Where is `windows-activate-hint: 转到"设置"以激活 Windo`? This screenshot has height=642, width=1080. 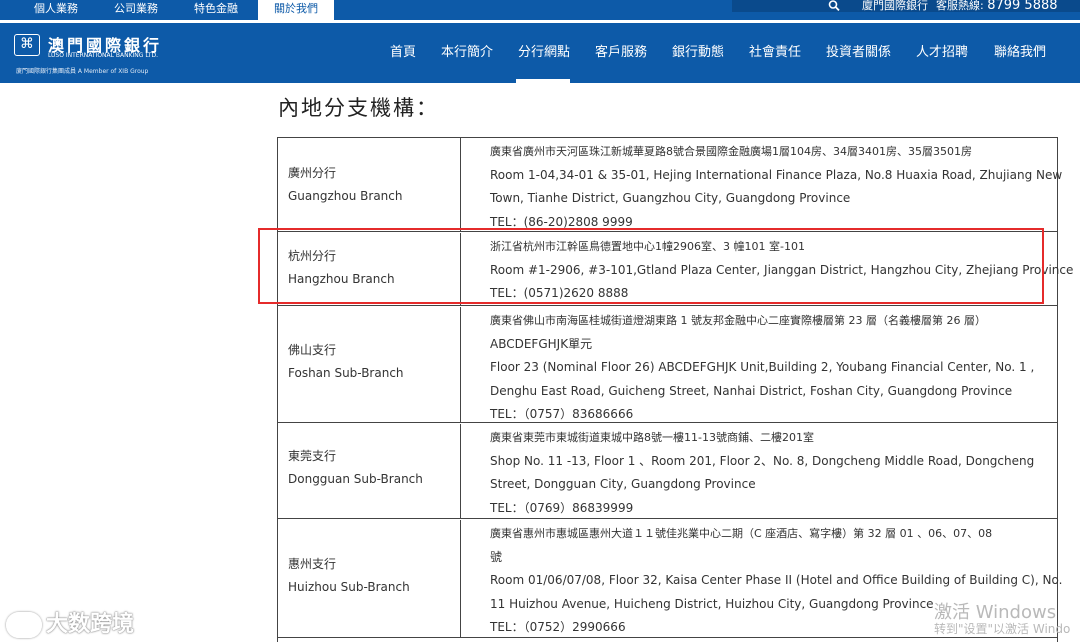 windows-activate-hint: 转到"设置"以激活 Windo is located at coordinates (1002, 629).